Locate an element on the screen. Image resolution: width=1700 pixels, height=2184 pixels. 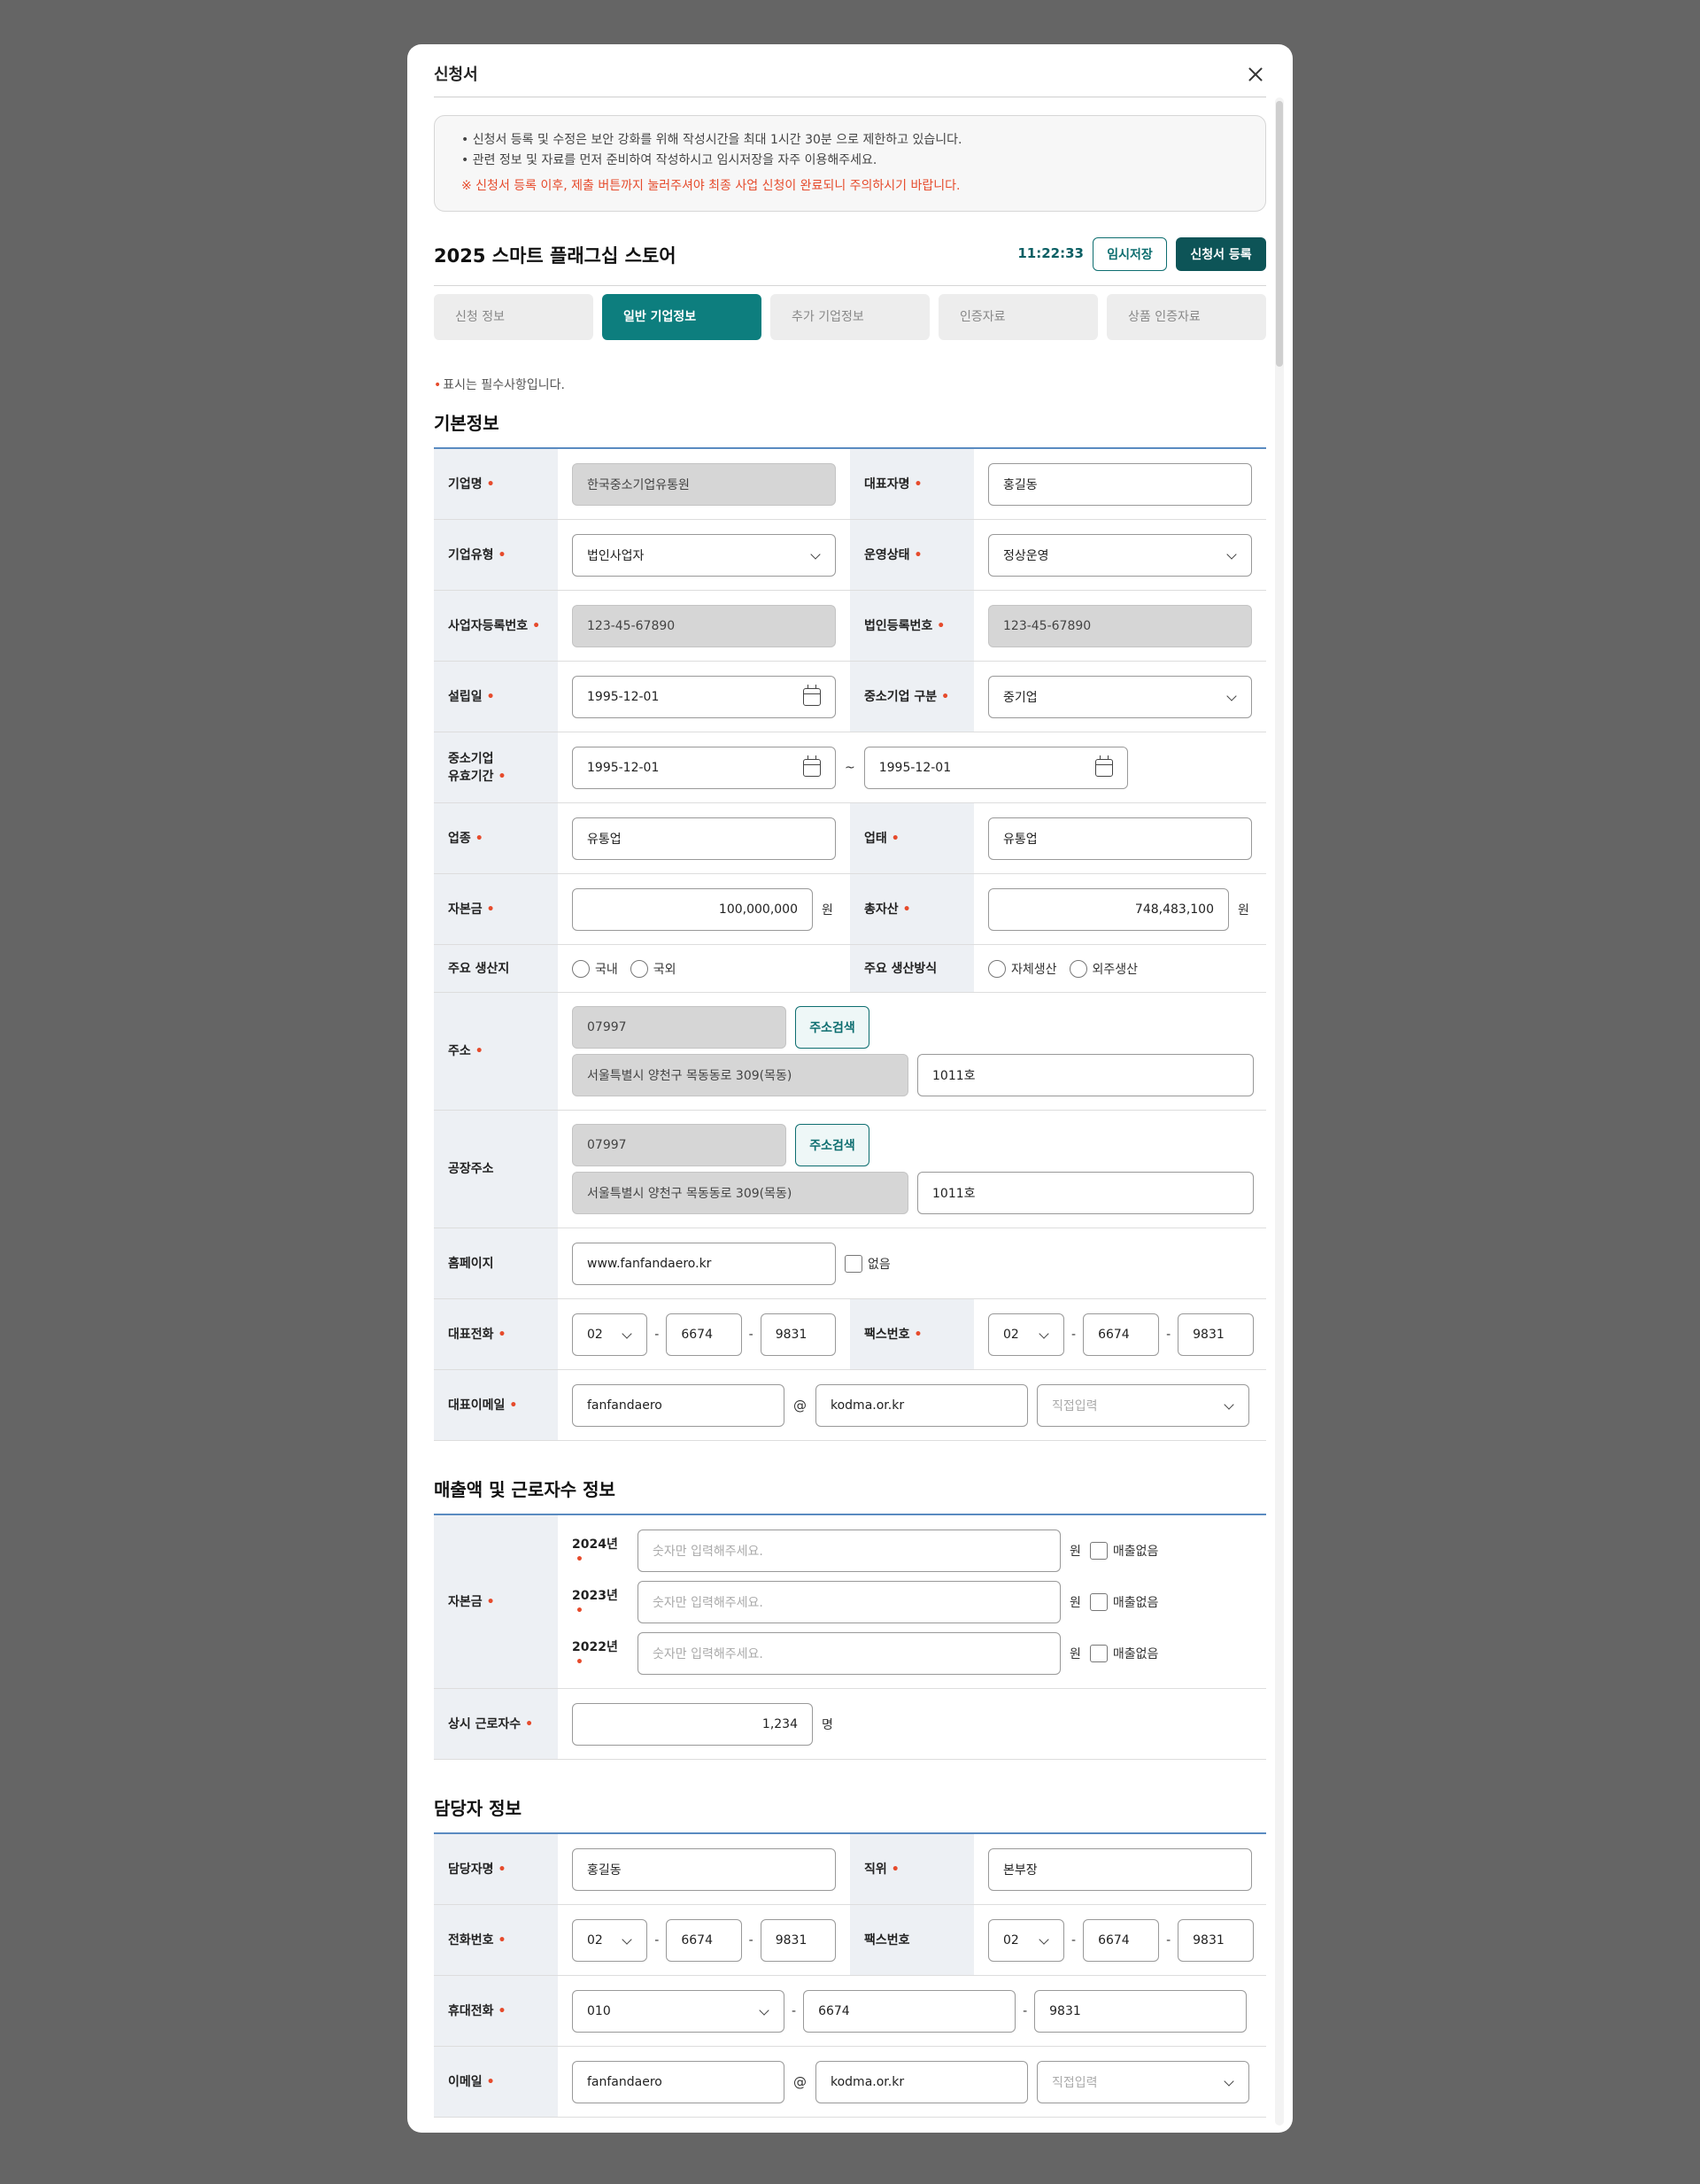
form-row: 대표이메일 • fanfandaero @ kodma.or.kr 직접입력 is located at coordinates (850, 1405).